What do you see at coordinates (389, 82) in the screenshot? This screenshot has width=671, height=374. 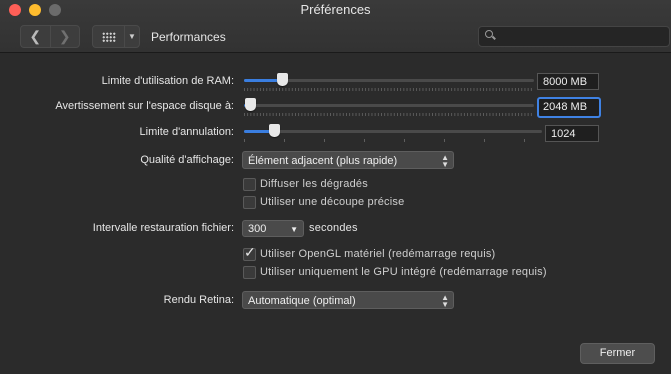 I see `ram-slider` at bounding box center [389, 82].